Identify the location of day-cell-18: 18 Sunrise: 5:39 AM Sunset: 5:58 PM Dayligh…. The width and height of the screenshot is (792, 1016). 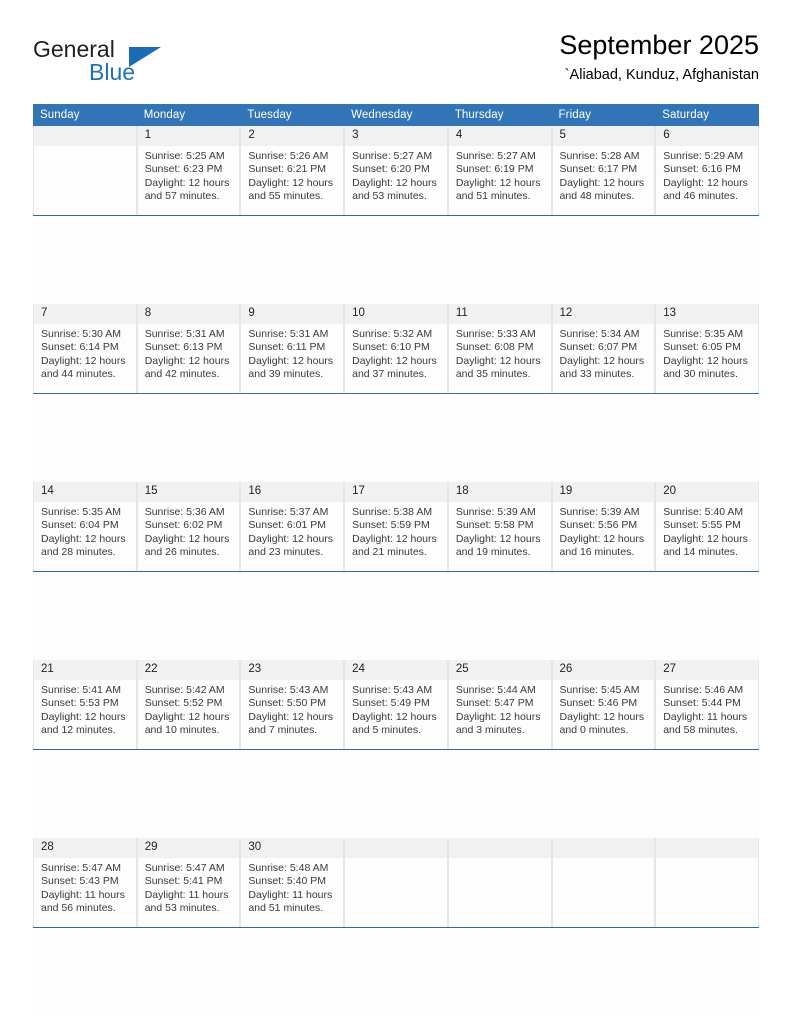
(499, 526).